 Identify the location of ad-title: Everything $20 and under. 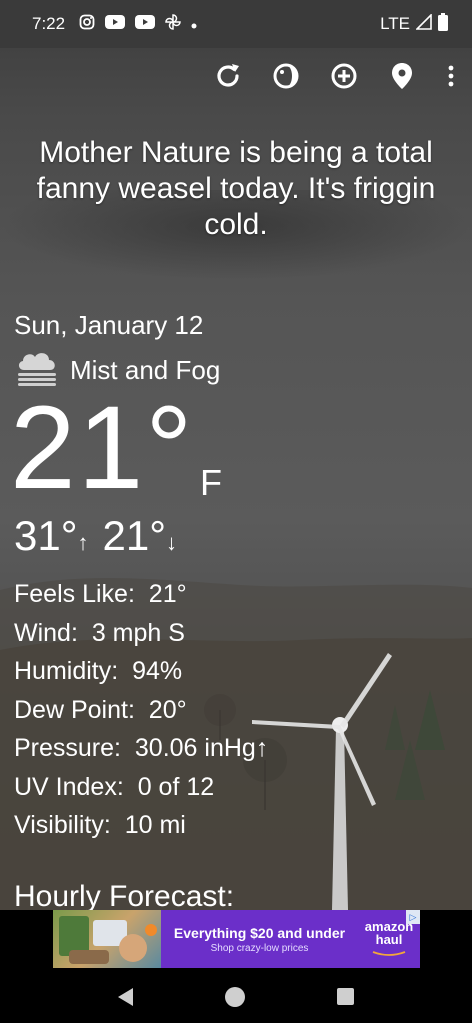
(259, 932).